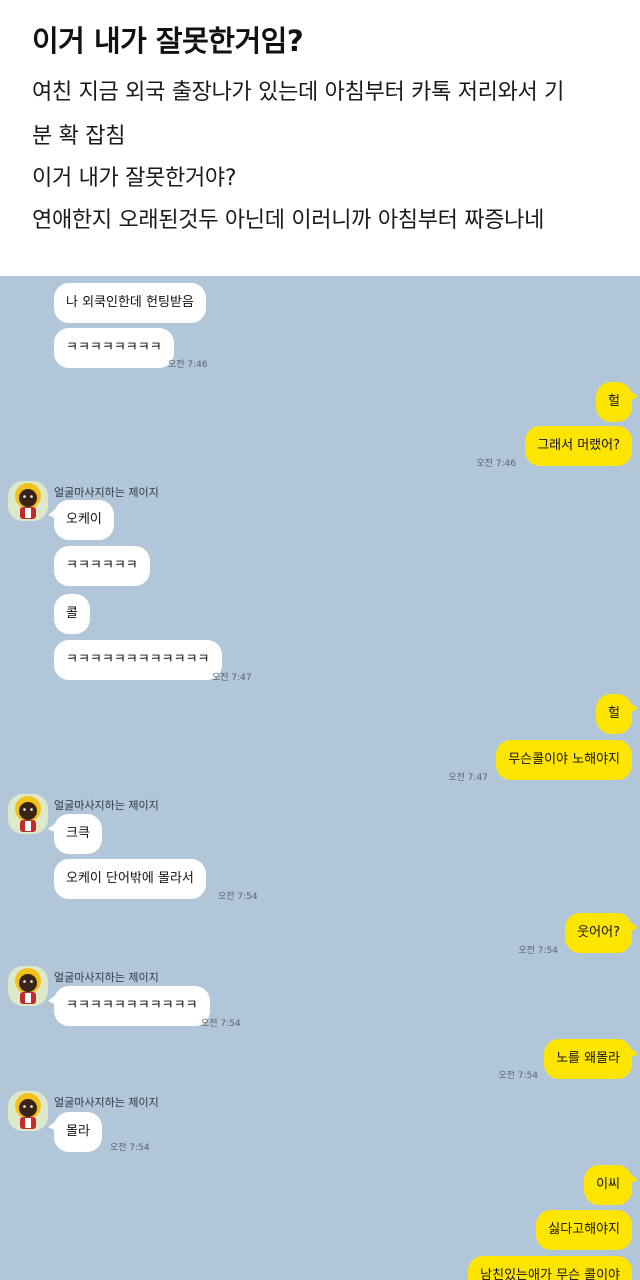 Image resolution: width=640 pixels, height=1280 pixels. Describe the element at coordinates (130, 303) in the screenshot. I see `received-message: 나 외쿡인한데 헌팅받음` at that location.